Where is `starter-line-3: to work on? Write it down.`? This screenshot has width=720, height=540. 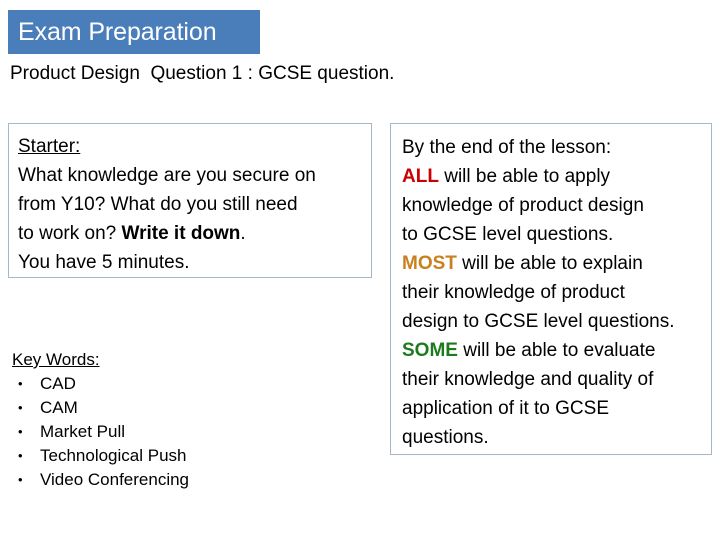
starter-line-3: to work on? Write it down. is located at coordinates (194, 233).